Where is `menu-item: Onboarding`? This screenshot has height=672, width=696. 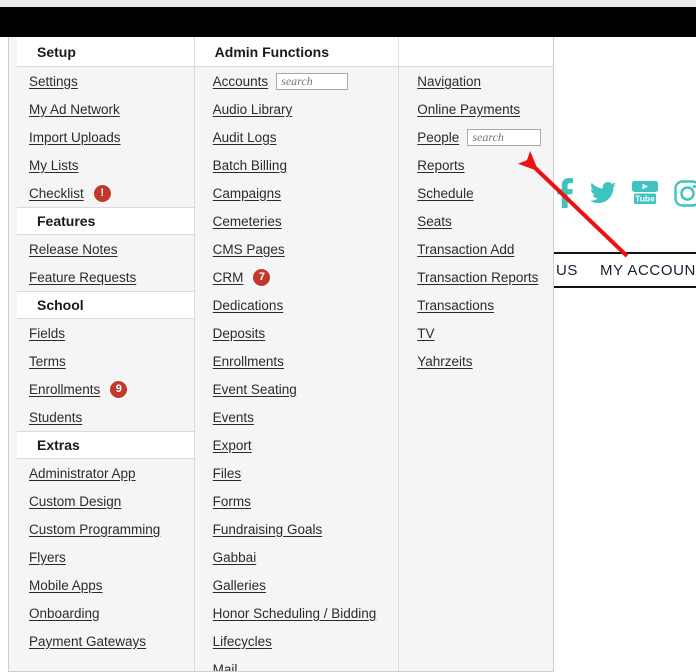 menu-item: Onboarding is located at coordinates (101, 613).